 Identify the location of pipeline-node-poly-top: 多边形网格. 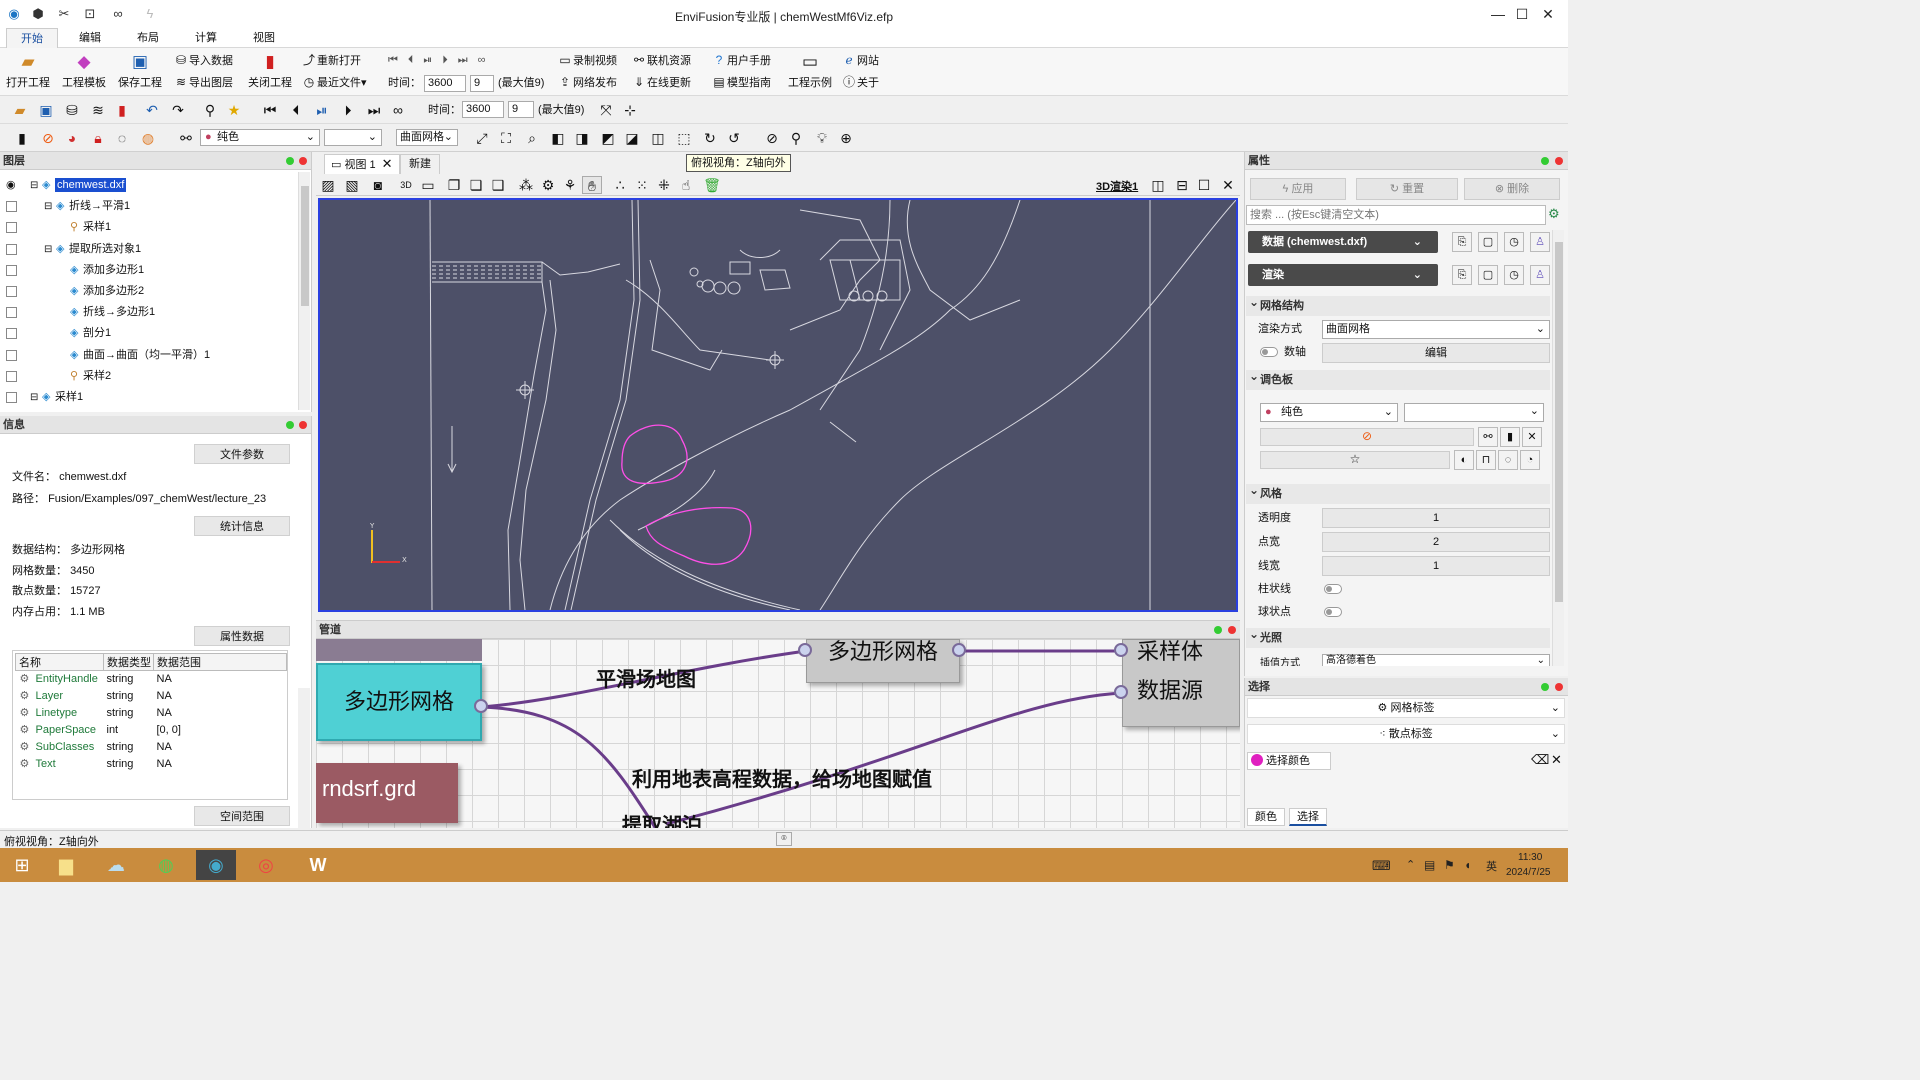
(883, 661).